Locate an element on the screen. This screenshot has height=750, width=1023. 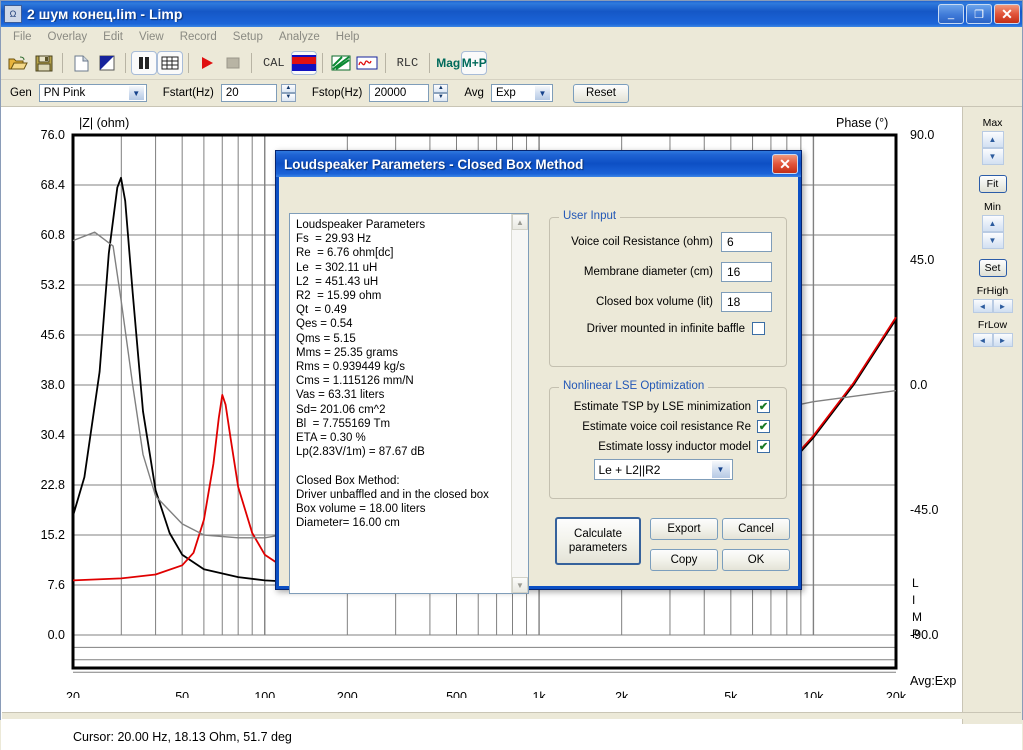
fstop-stepper: ▲ ▼ is located at coordinates (441, 93).